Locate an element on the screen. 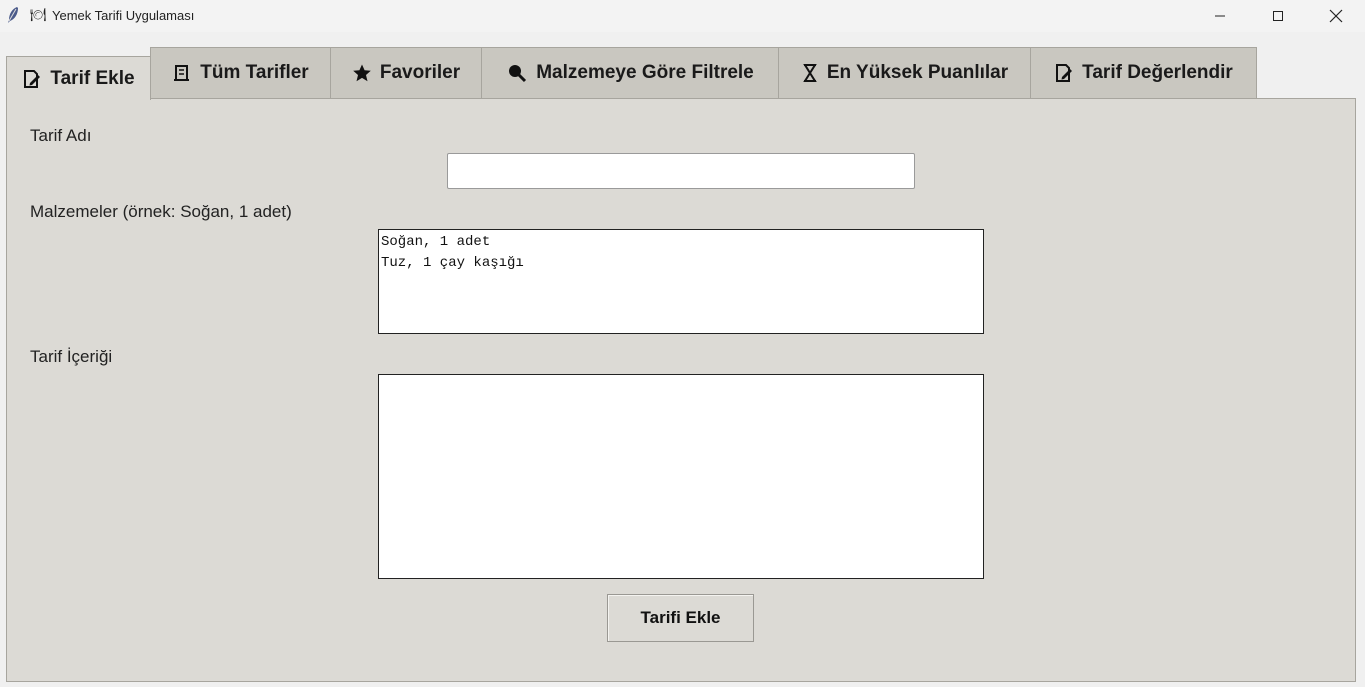 Image resolution: width=1365 pixels, height=687 pixels. maximize-icon is located at coordinates (1278, 16).